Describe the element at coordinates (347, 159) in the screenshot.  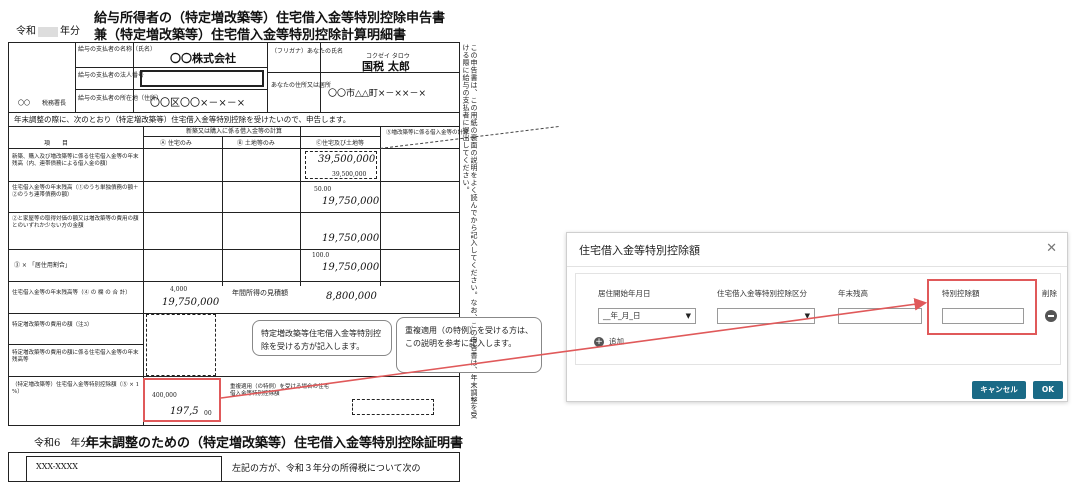
I see `row1-value: 39,500,000` at that location.